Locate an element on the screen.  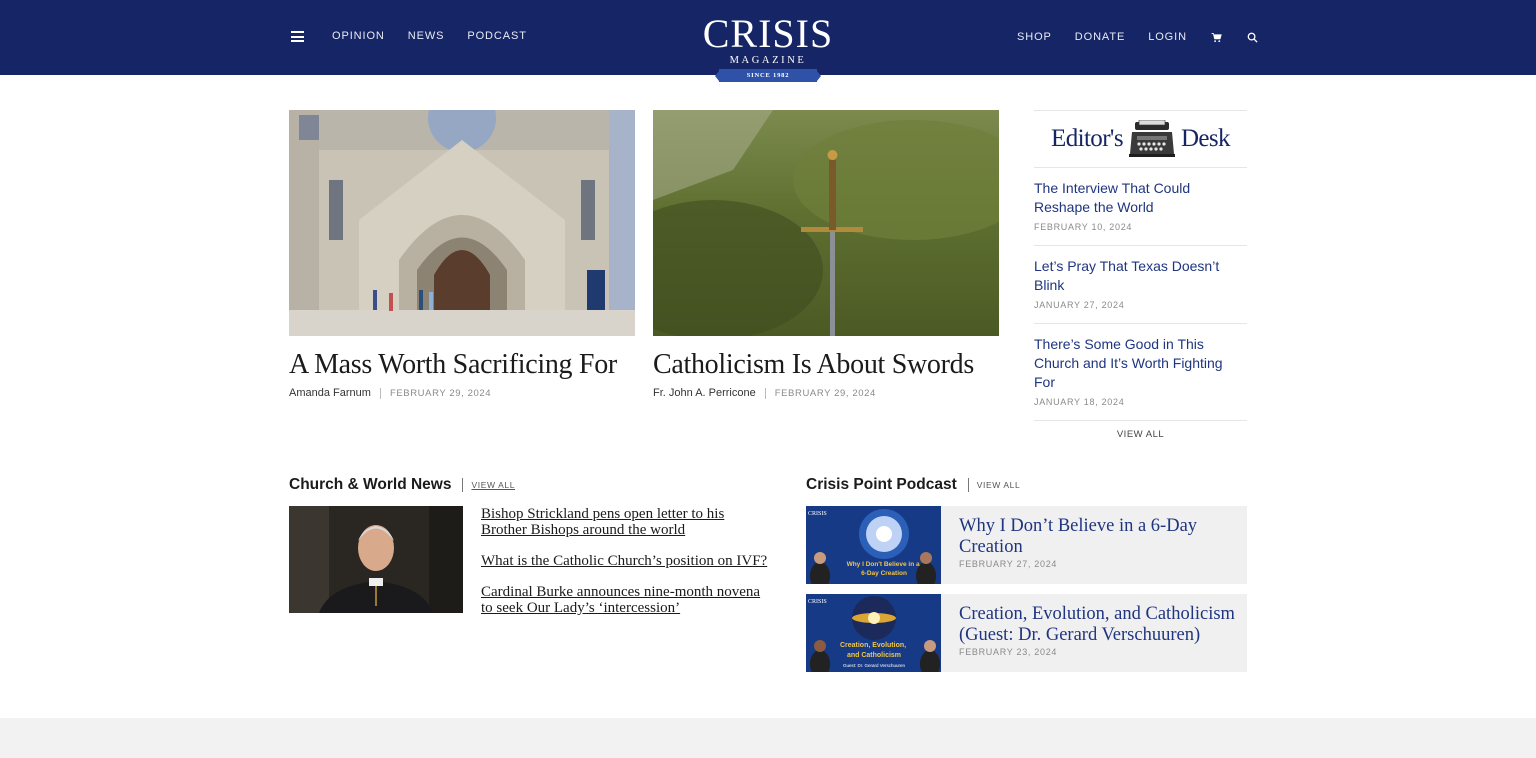
editors-desk-item-date: JANUARY 27, 2024 is located at coordinates (1079, 305).